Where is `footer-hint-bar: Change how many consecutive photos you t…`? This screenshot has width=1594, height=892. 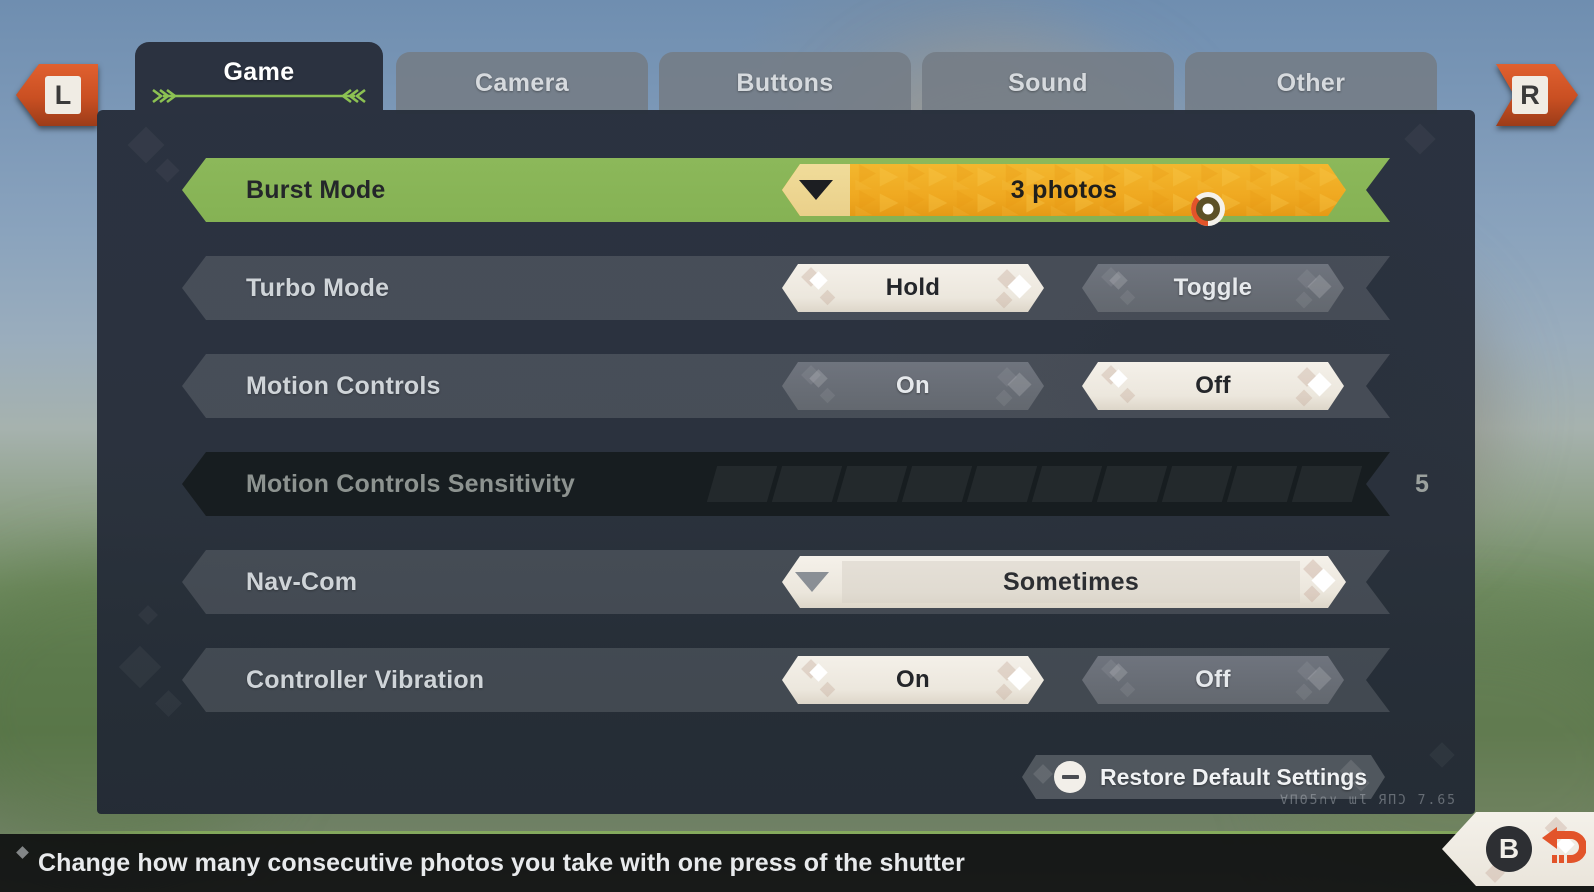 footer-hint-bar: Change how many consecutive photos you t… is located at coordinates (797, 863).